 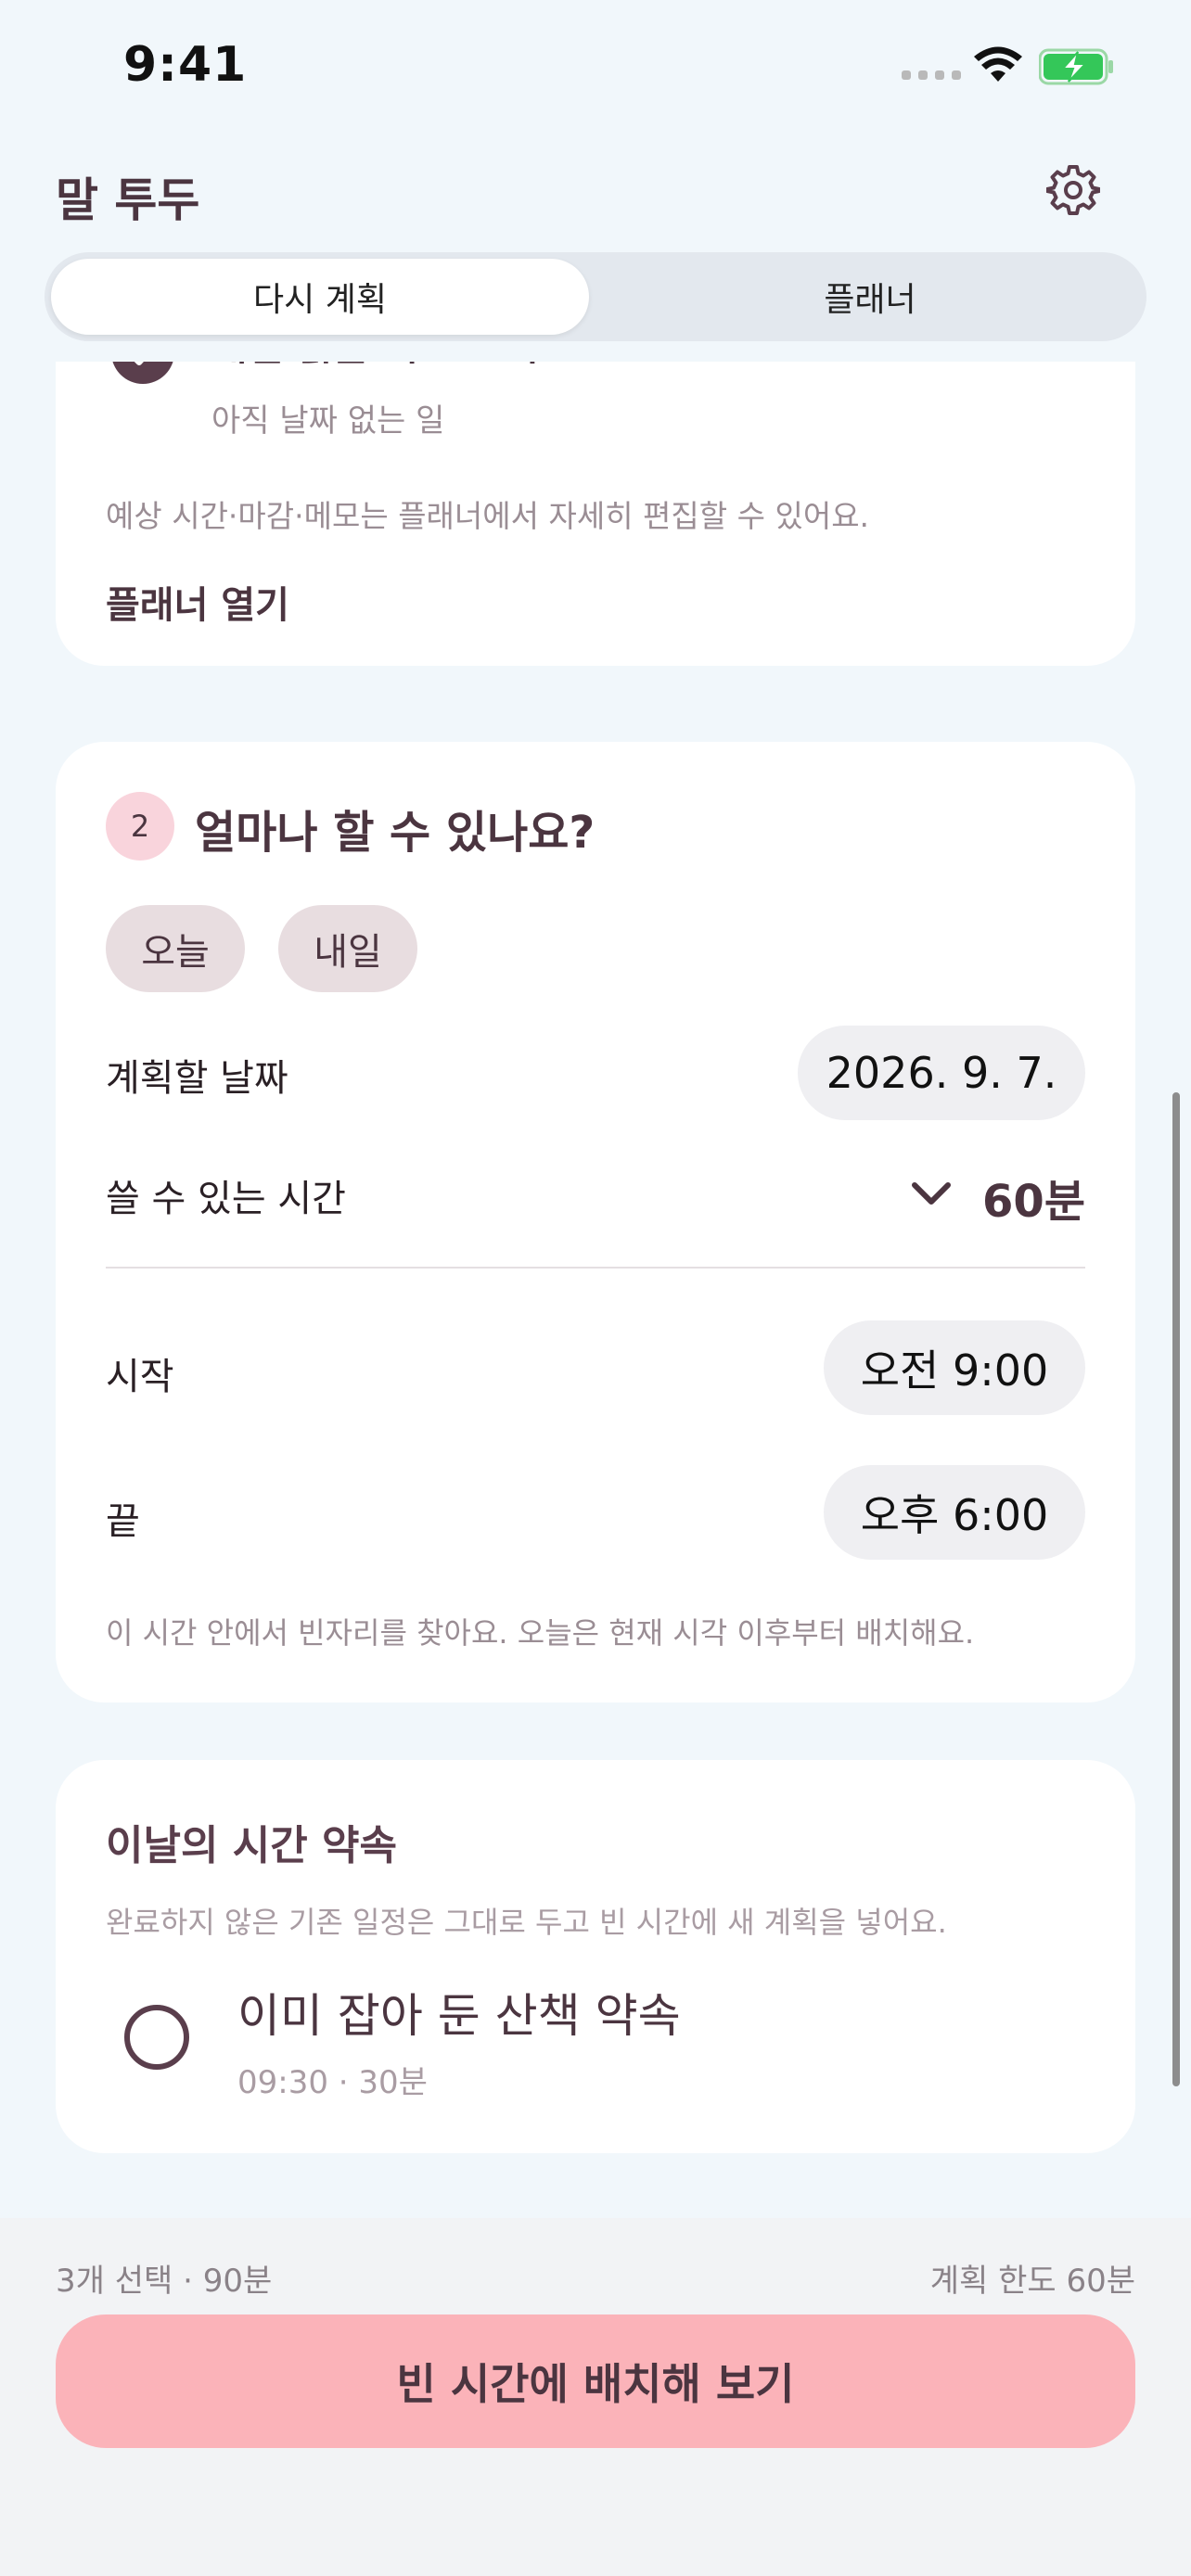 What do you see at coordinates (931, 1194) in the screenshot?
I see `chevron-down-icon` at bounding box center [931, 1194].